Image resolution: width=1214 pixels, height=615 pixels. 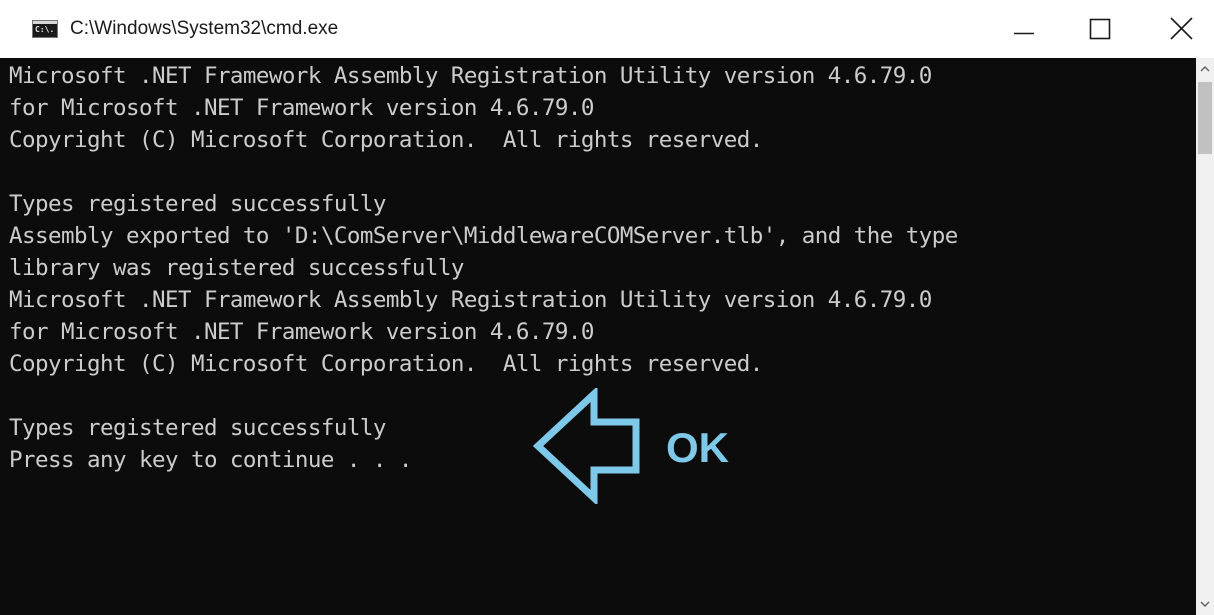 I want to click on title-bar: C:\. C:\Windows\System32\cmd.exe, so click(x=607, y=29).